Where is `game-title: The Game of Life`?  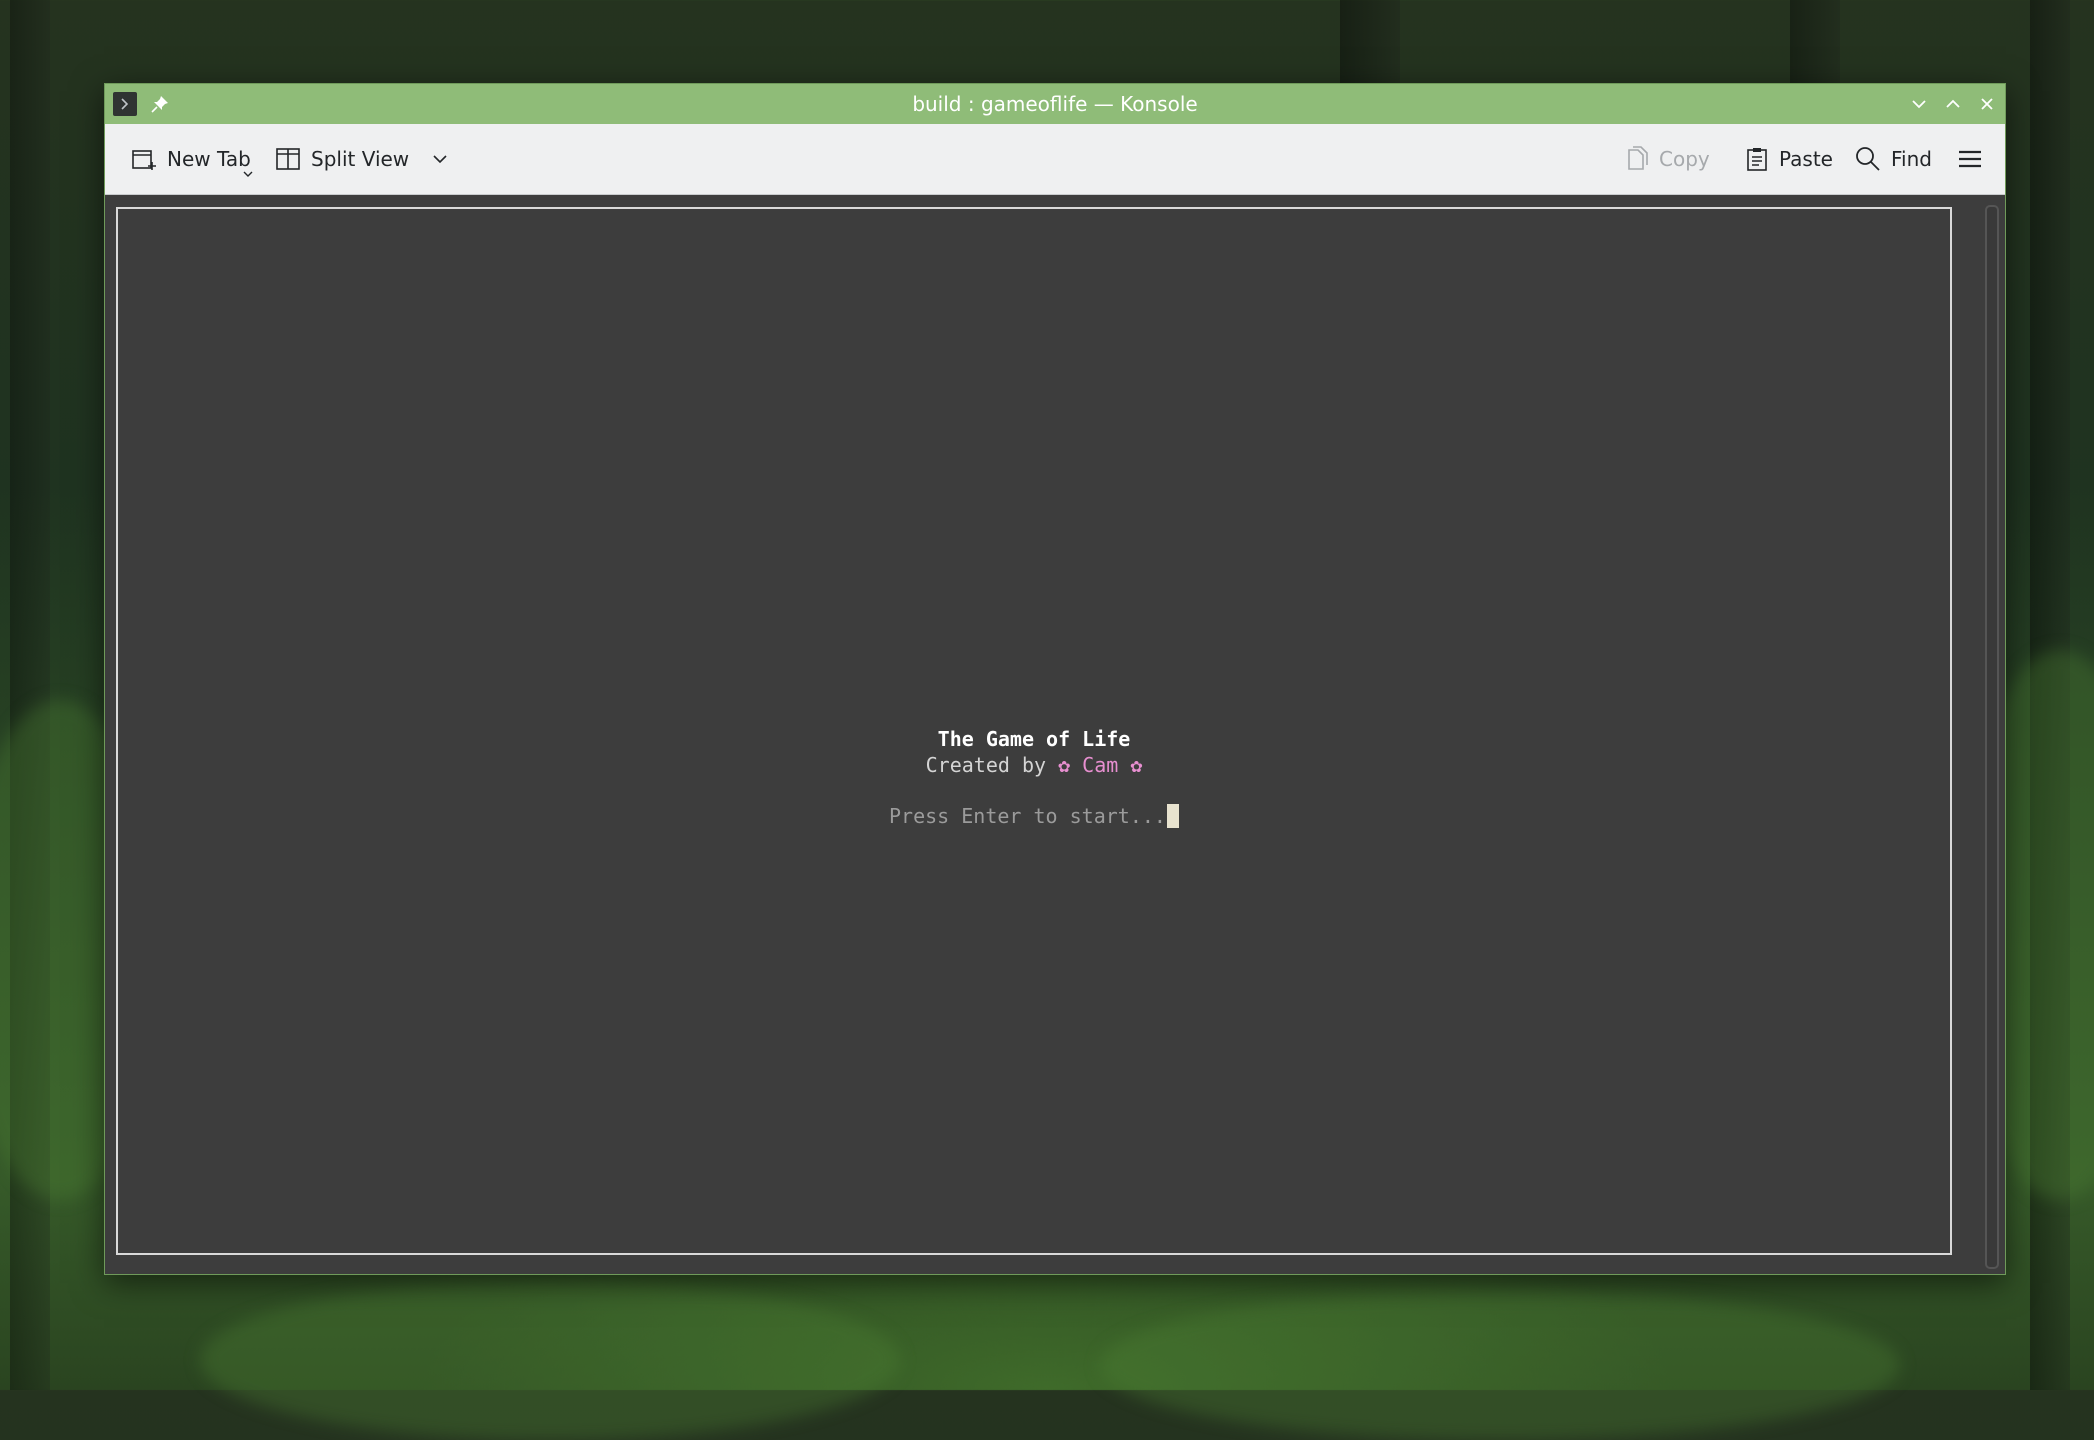
game-title: The Game of Life is located at coordinates (1034, 739).